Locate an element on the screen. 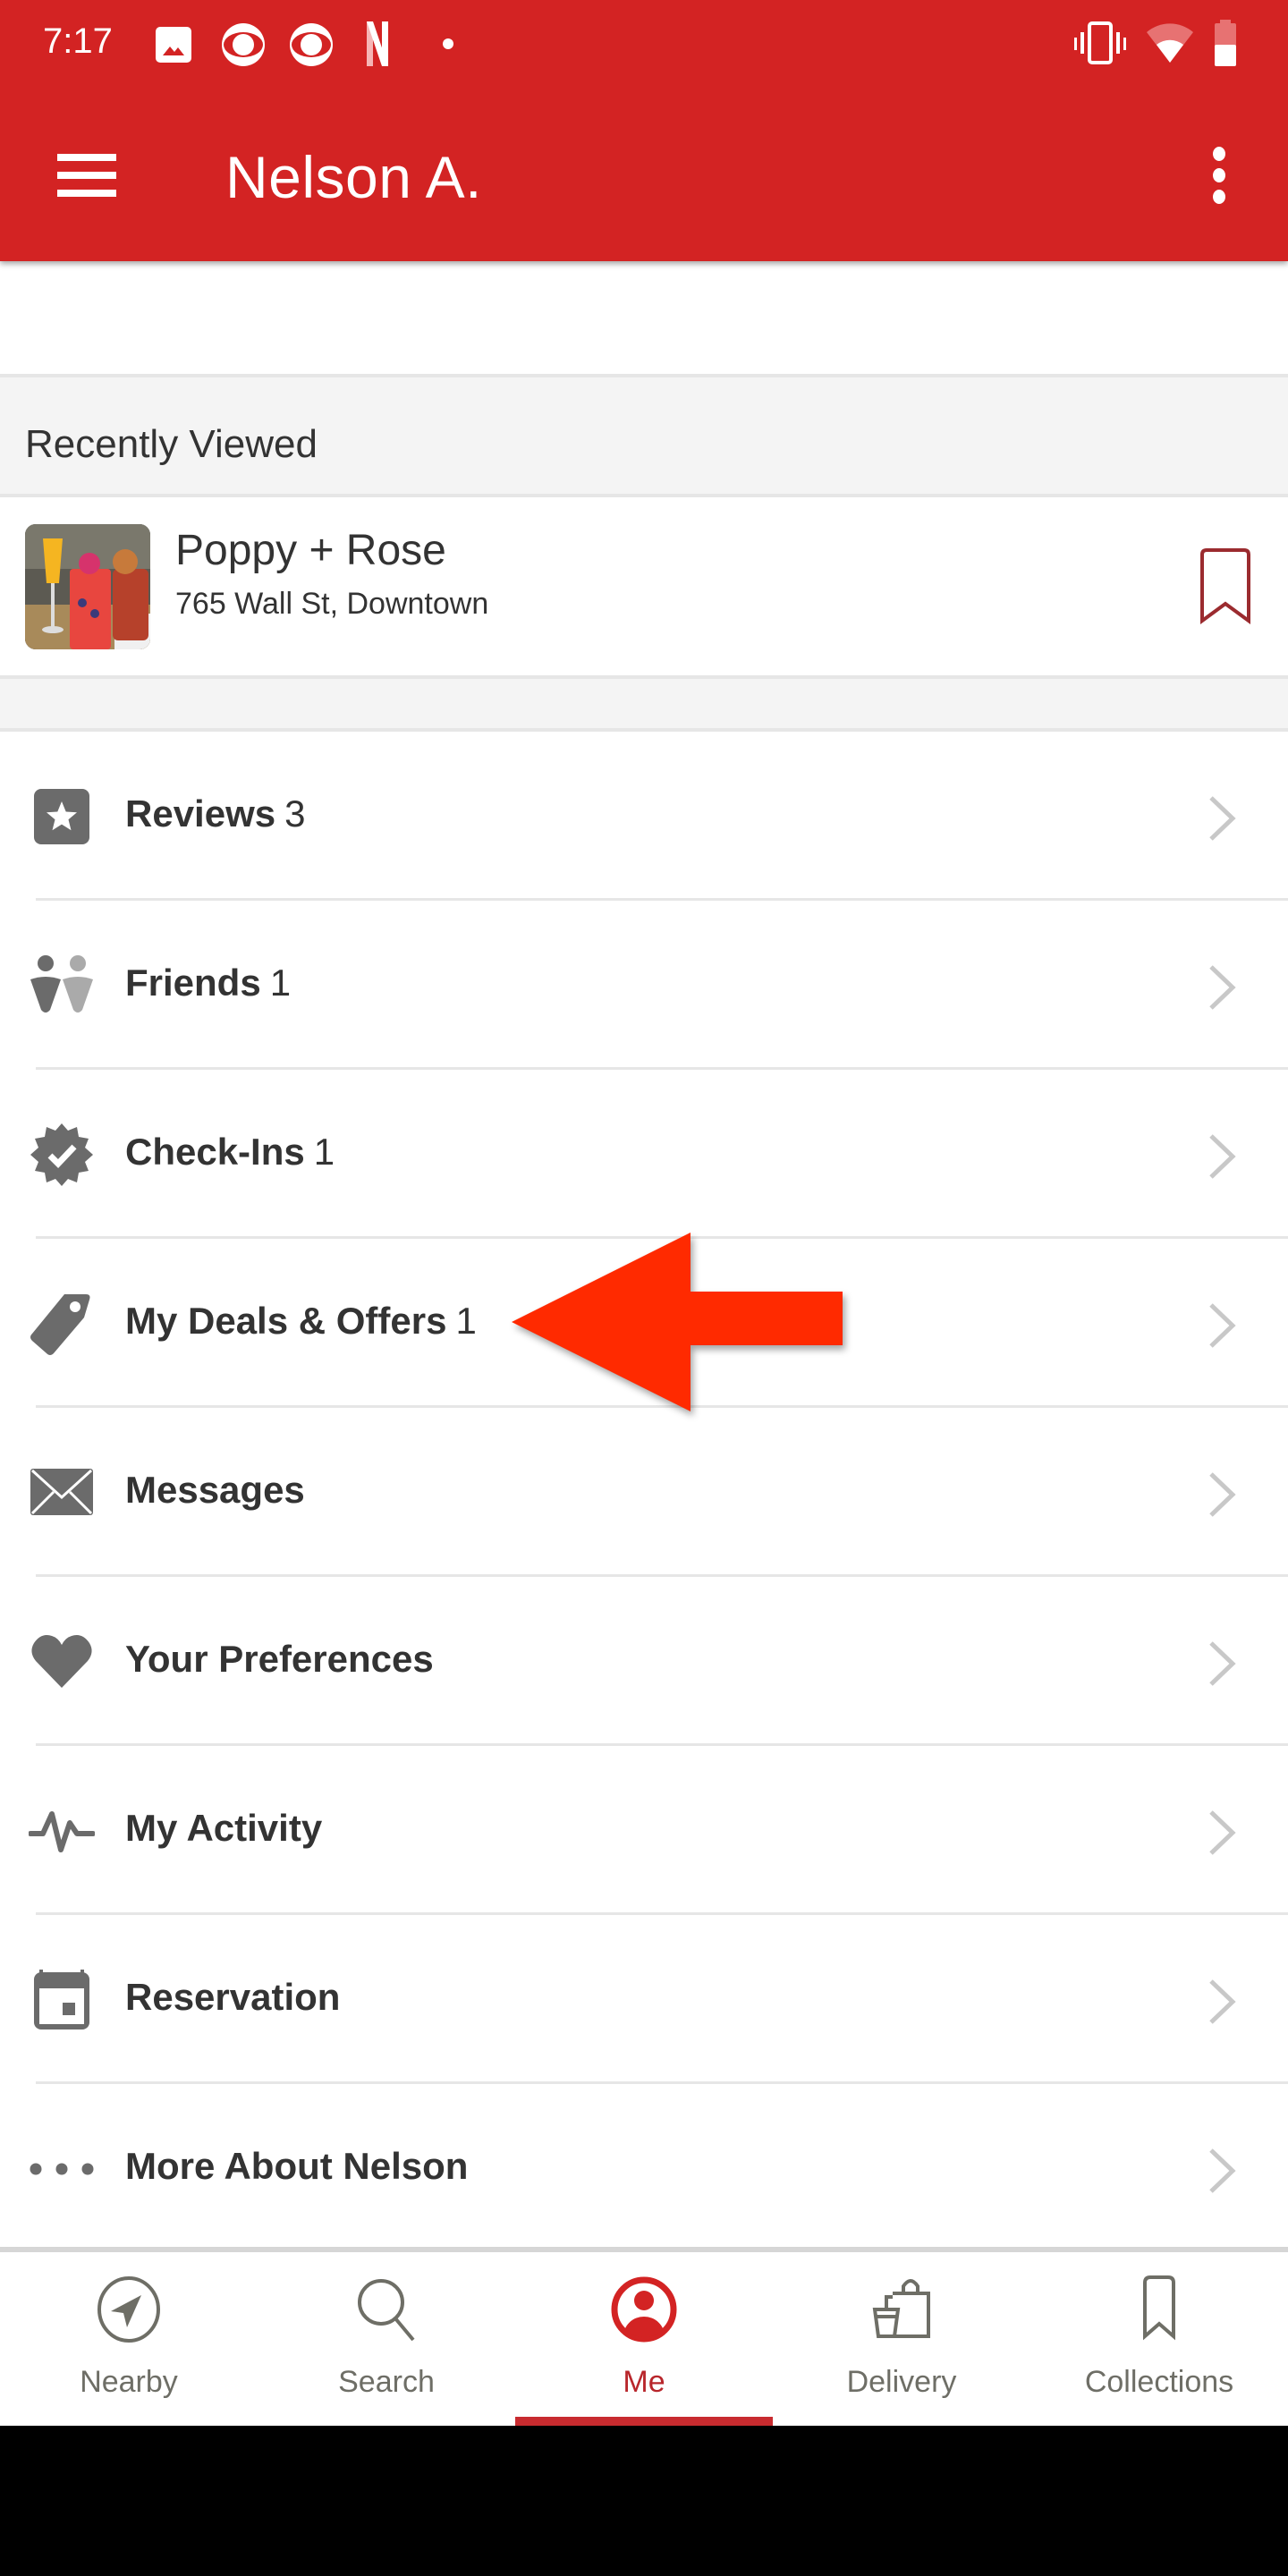 The image size is (1288, 2576). recently-viewed-item: Poppy + Rose 765 Wall St, Downtown is located at coordinates (644, 586).